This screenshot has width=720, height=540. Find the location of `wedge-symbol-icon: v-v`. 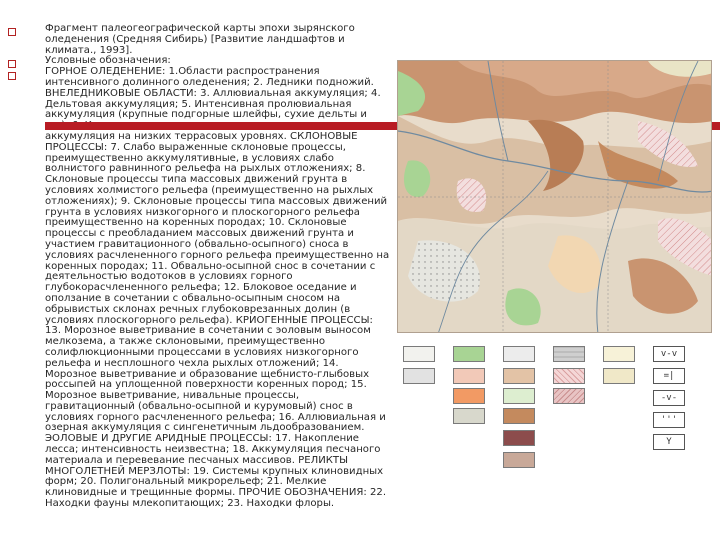

wedge-symbol-icon: v-v is located at coordinates (669, 354).